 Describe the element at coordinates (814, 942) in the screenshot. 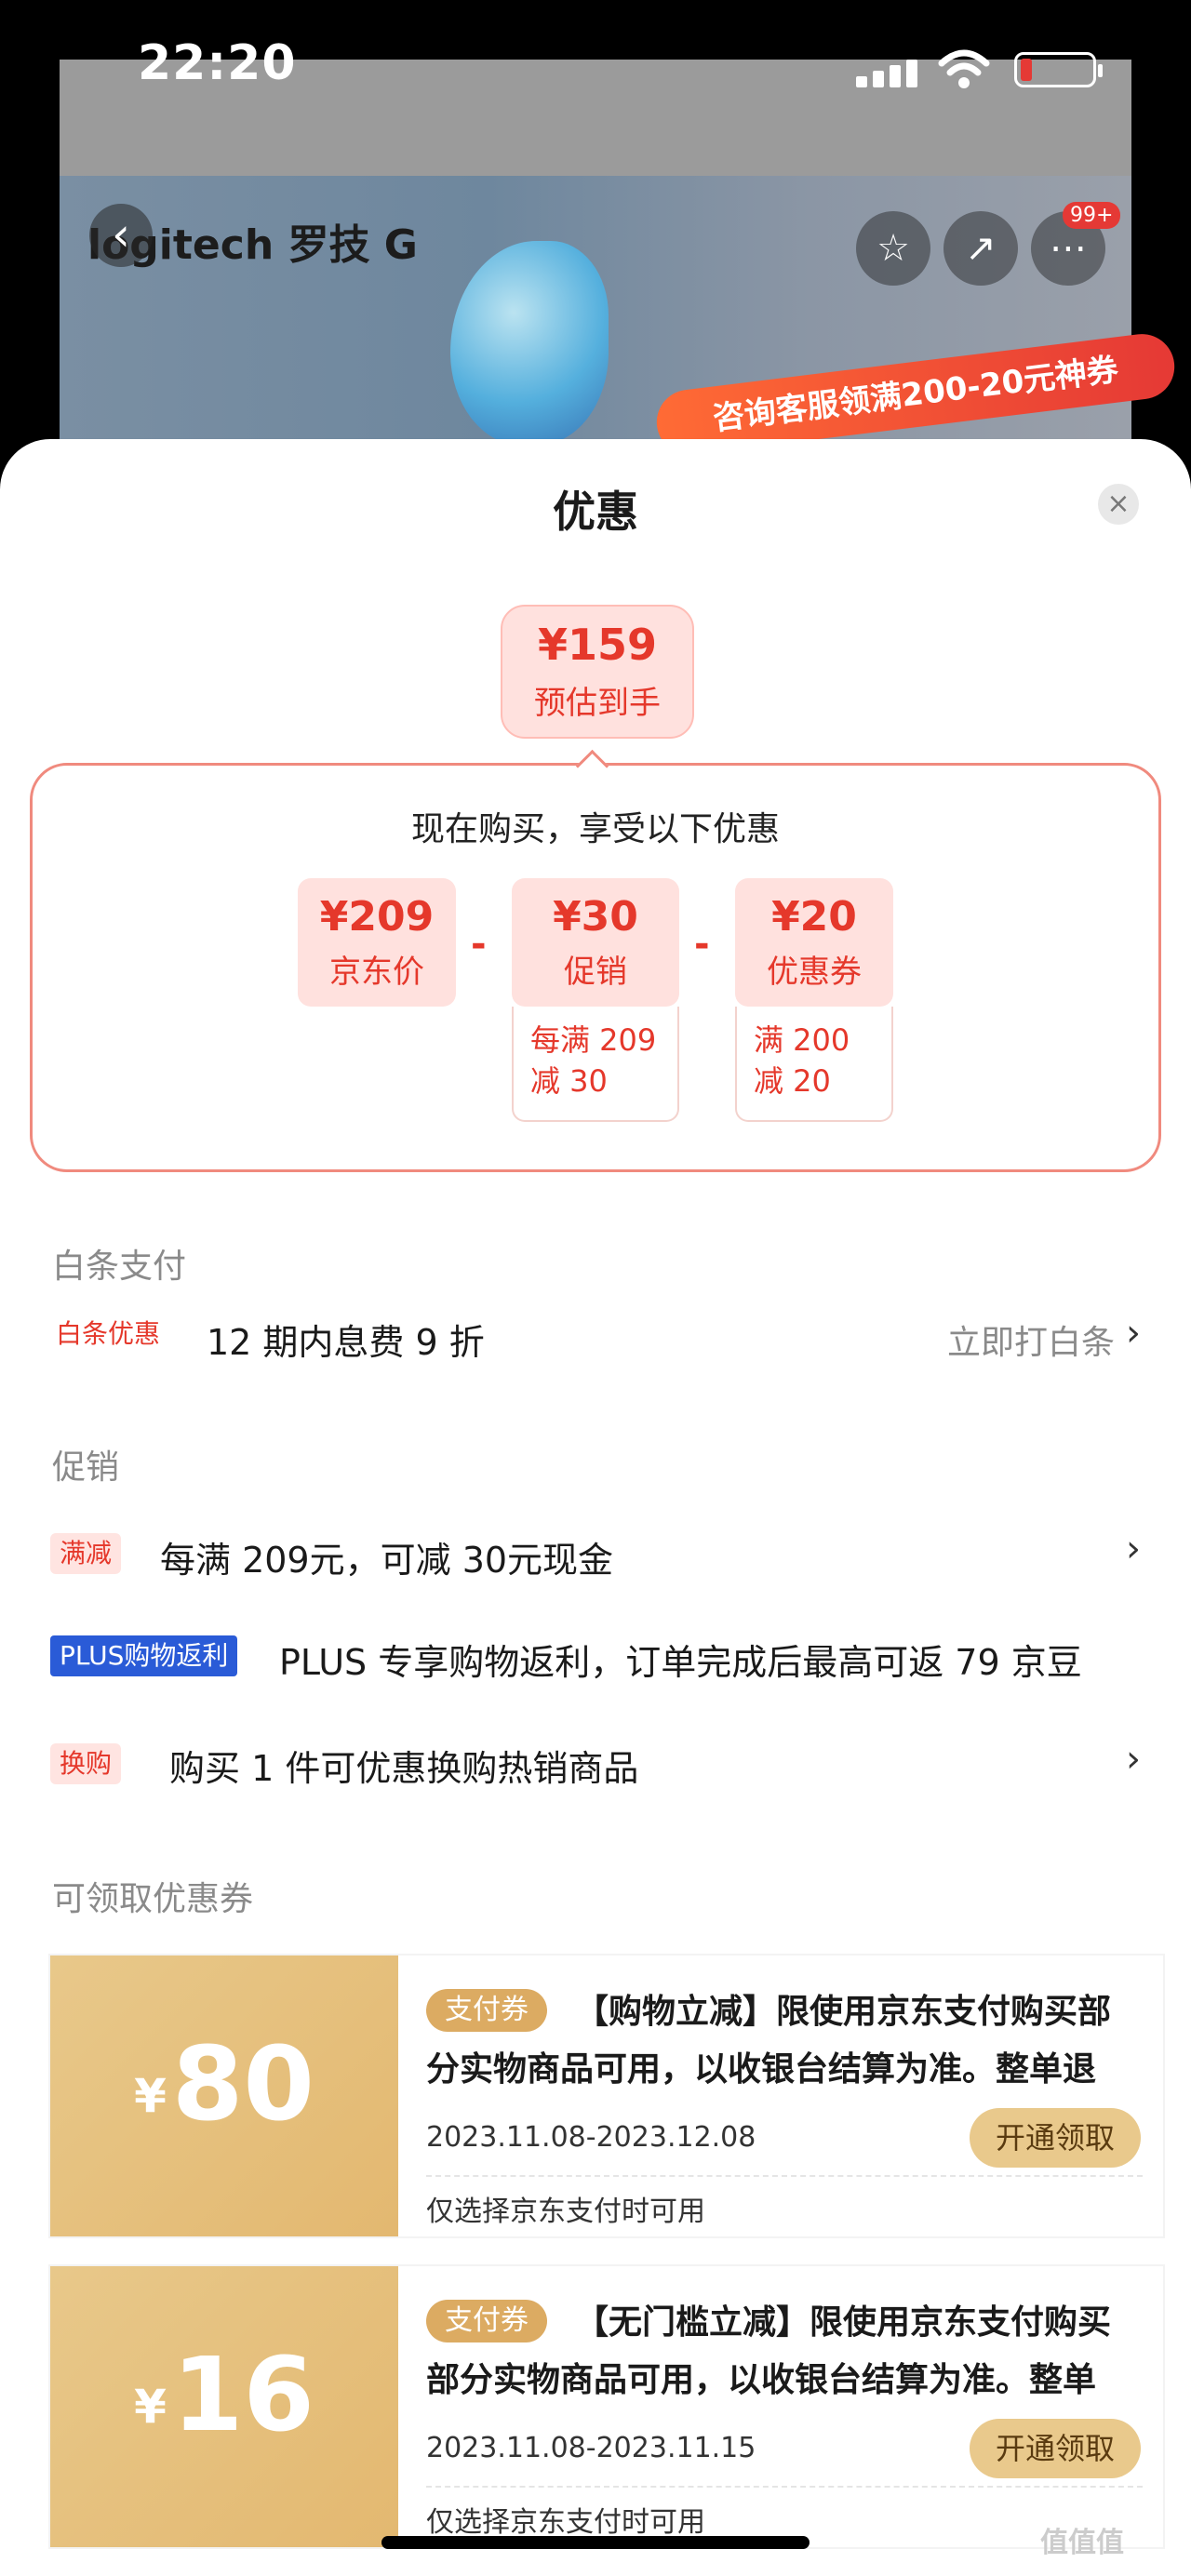

I see `price-item-coupon: ¥20 优惠券` at that location.